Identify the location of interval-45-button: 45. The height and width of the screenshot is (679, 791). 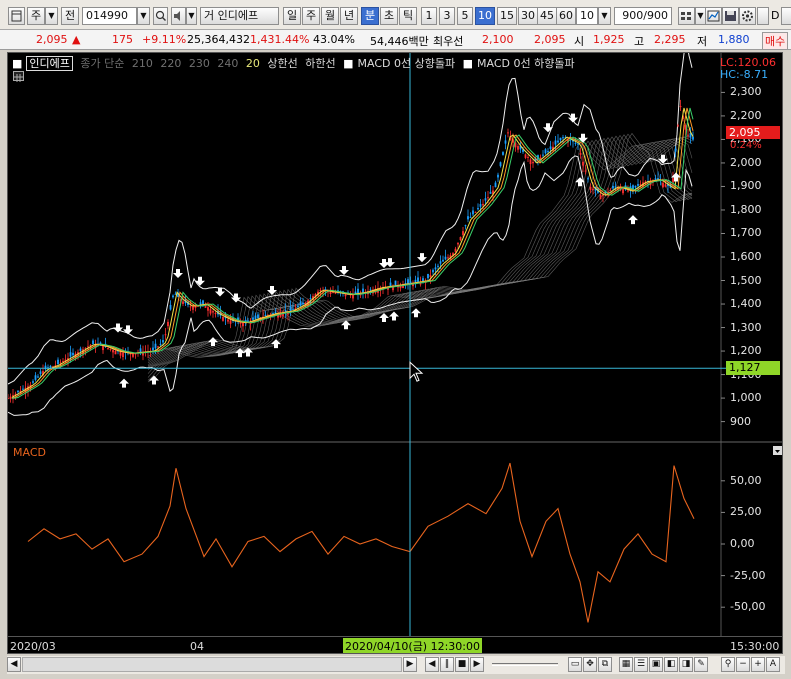
(547, 16).